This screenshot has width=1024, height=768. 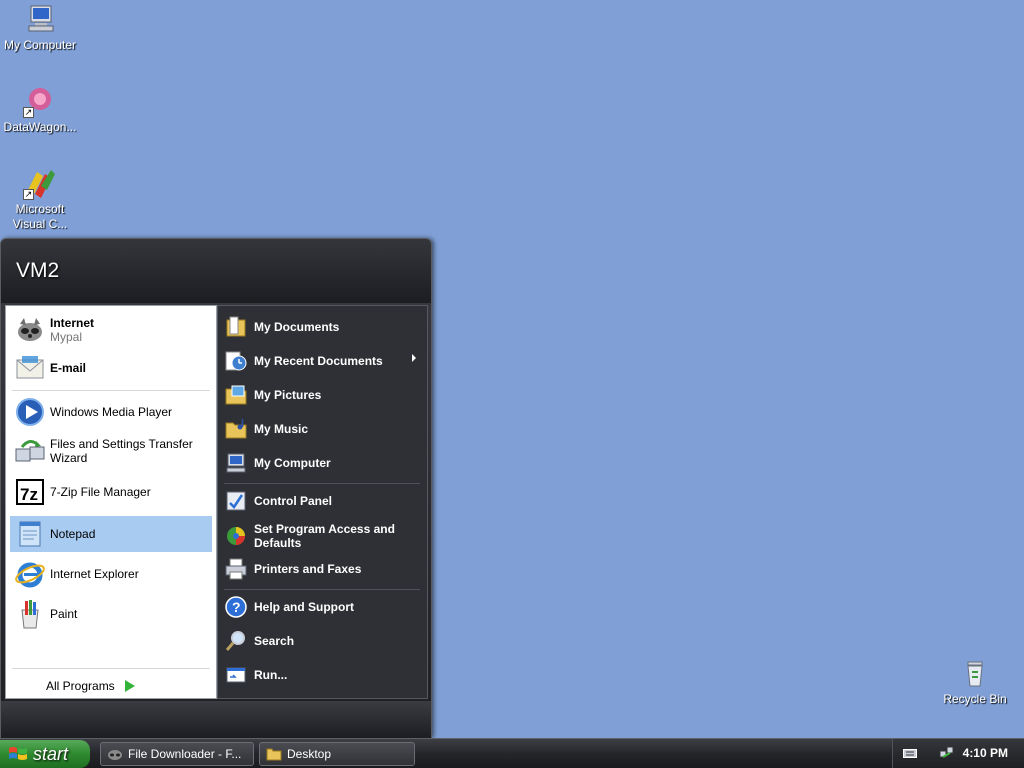 I want to click on place-my-documents: My Documents, so click(x=322, y=327).